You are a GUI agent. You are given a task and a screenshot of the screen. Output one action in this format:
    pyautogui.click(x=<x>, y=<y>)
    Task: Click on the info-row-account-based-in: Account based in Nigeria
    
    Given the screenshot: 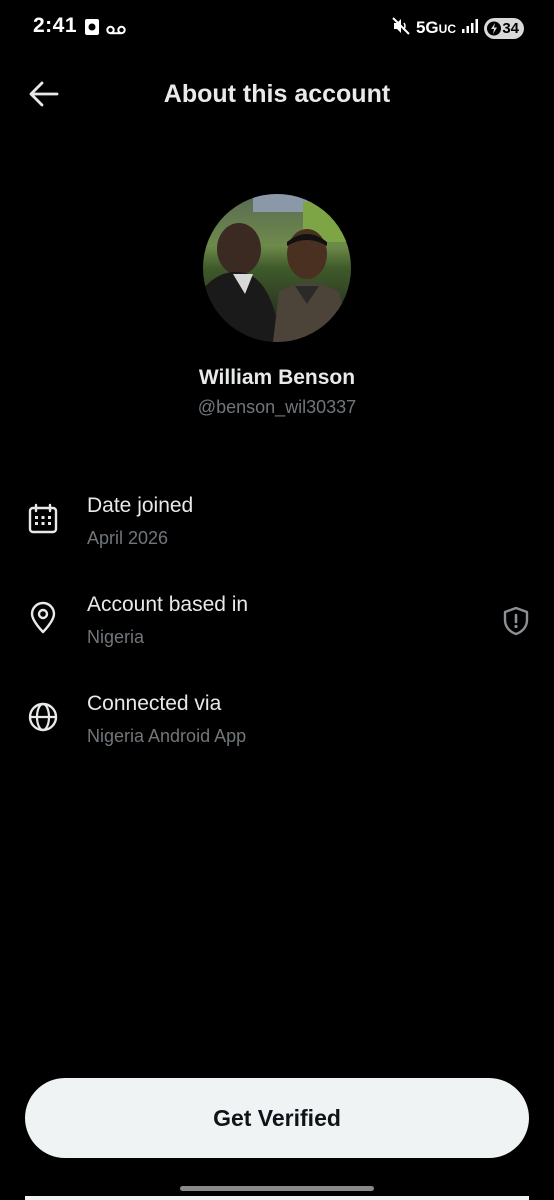 What is the action you would take?
    pyautogui.click(x=277, y=628)
    